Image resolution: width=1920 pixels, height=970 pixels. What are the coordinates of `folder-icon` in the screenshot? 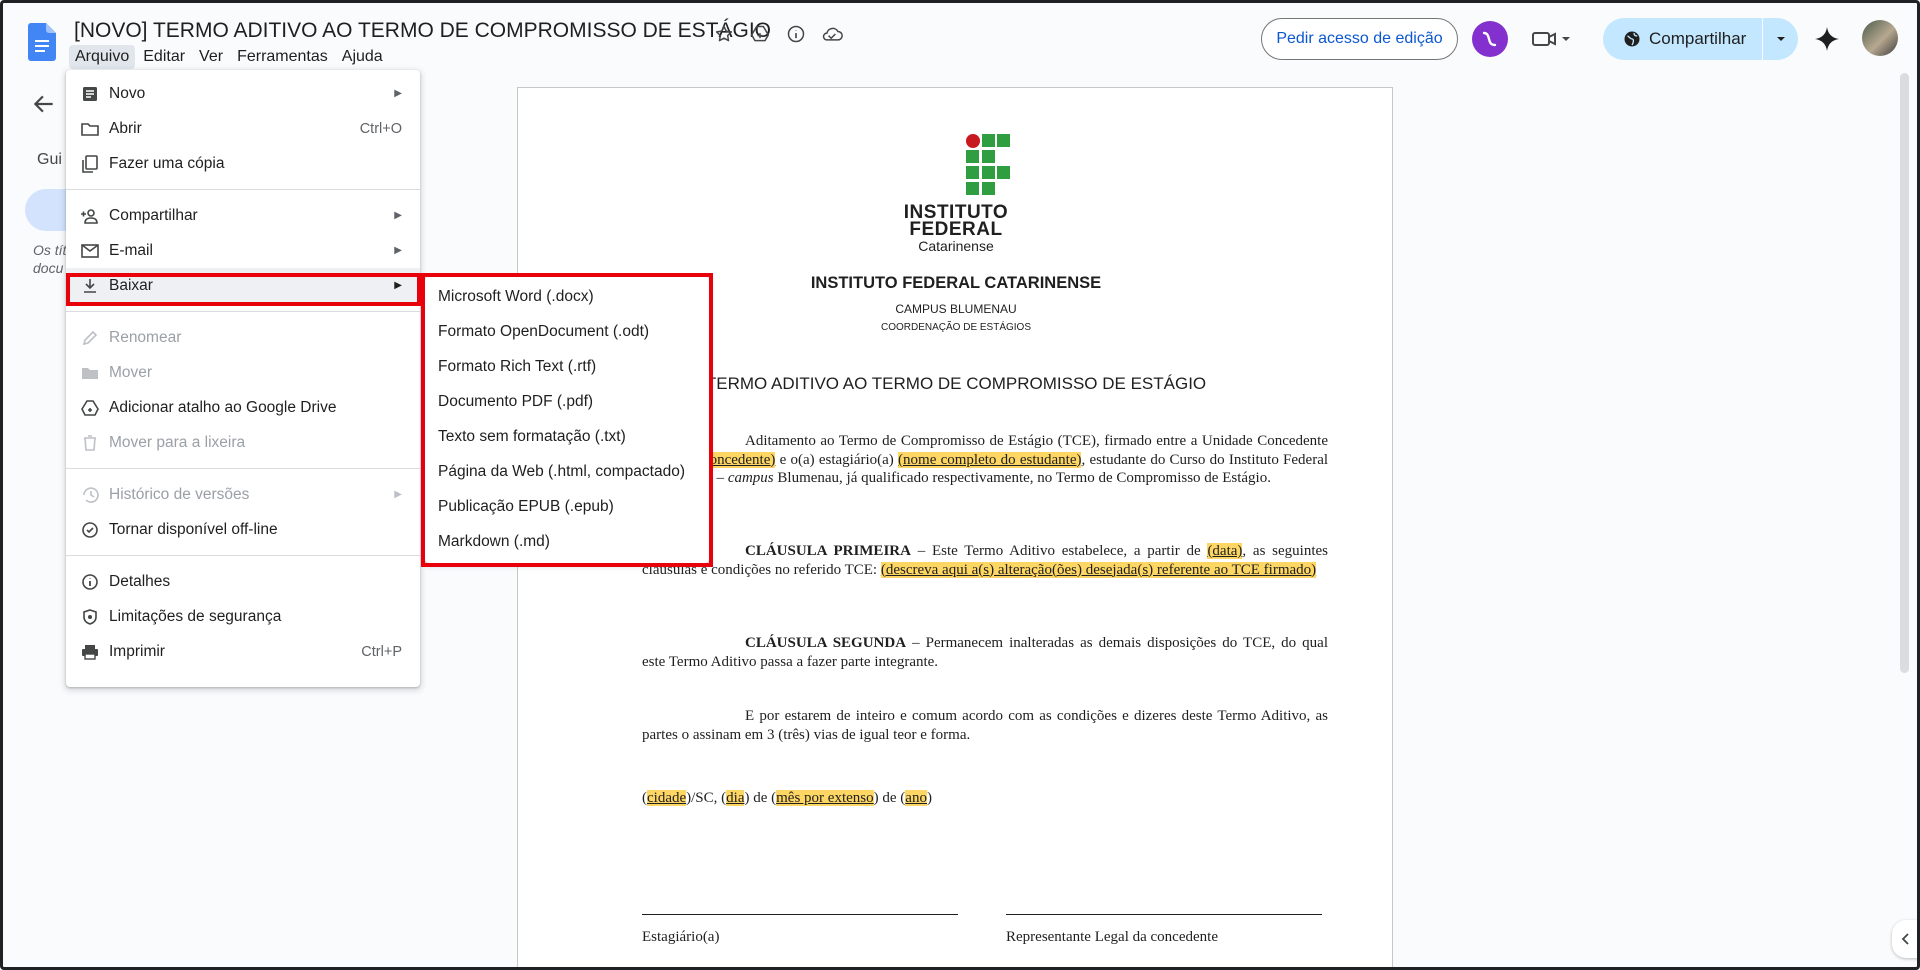 It's located at (90, 129).